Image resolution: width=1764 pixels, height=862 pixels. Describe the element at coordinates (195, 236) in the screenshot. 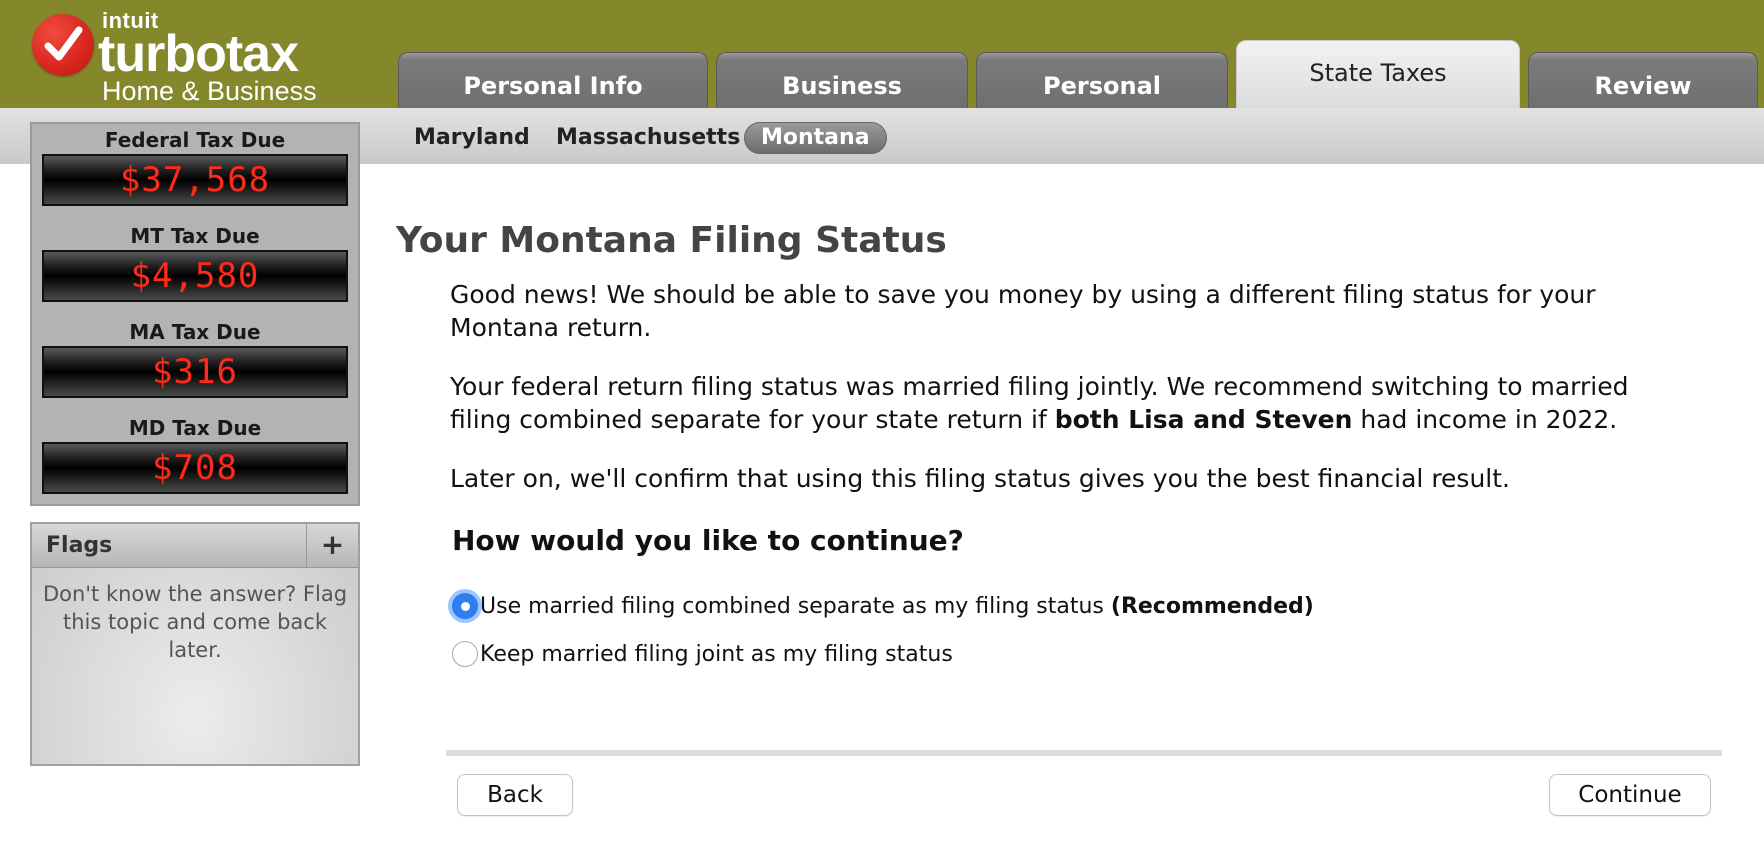

I see `mt-tax-label: MT Tax Due` at that location.